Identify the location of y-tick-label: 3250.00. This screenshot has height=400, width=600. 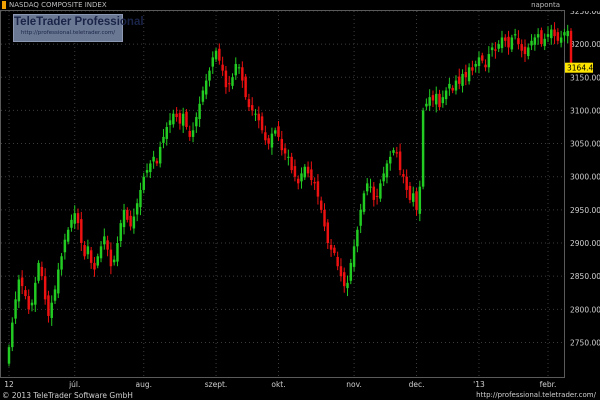
(585, 13).